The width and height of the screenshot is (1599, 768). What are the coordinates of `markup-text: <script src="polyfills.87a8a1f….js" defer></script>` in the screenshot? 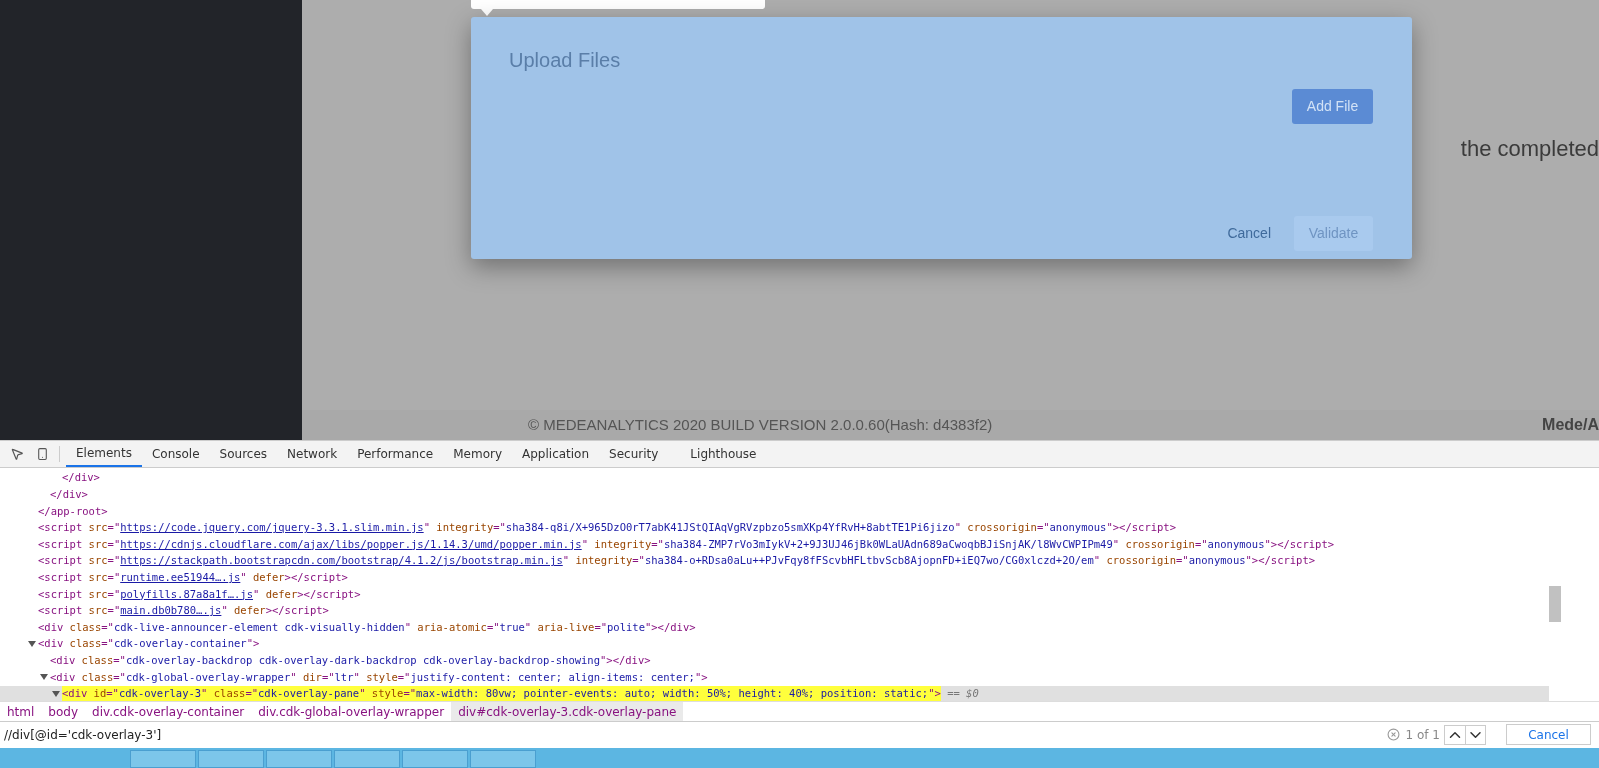 It's located at (199, 594).